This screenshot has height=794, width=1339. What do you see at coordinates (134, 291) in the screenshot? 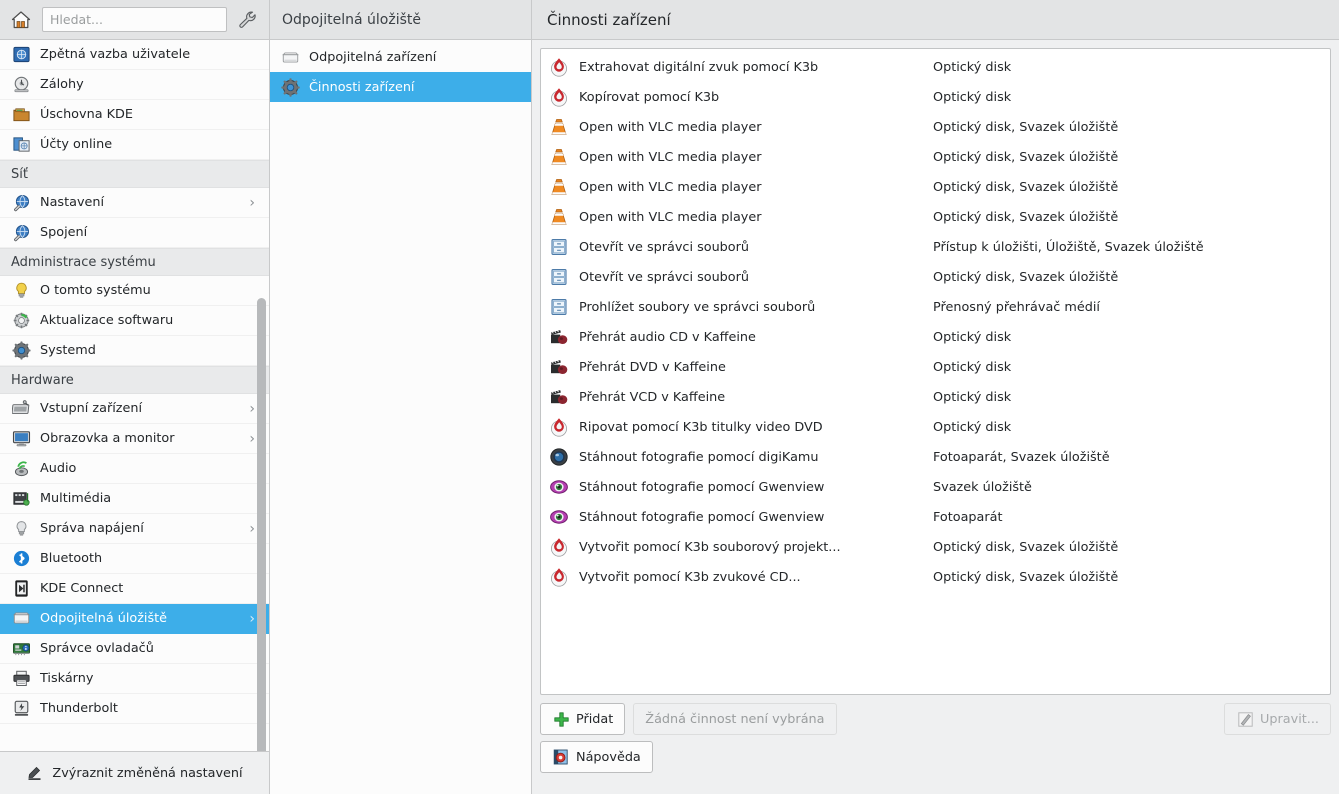
I see `sidebar-item-o-tomto-syst-mu: O tomto systému` at bounding box center [134, 291].